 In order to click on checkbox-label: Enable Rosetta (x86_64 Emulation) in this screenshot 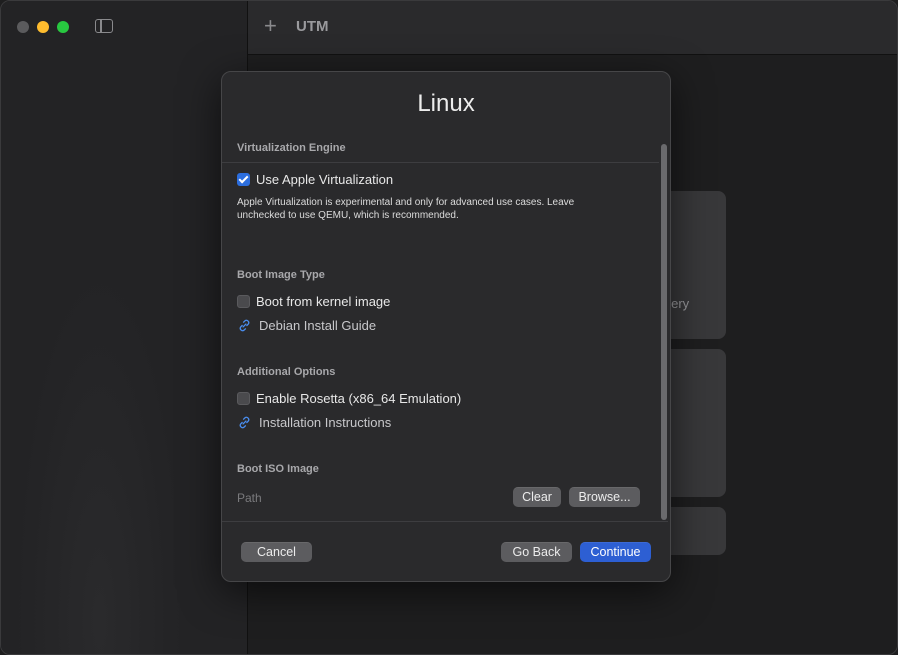, I will do `click(359, 398)`.